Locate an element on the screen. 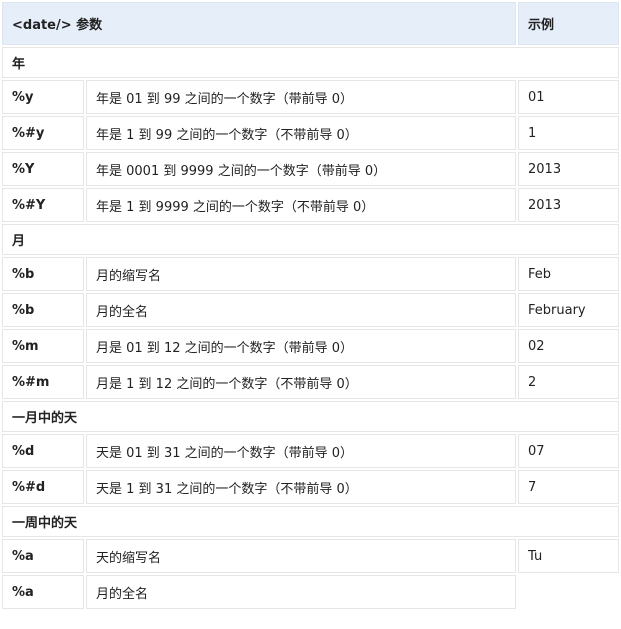  param-example: 1 is located at coordinates (569, 133).